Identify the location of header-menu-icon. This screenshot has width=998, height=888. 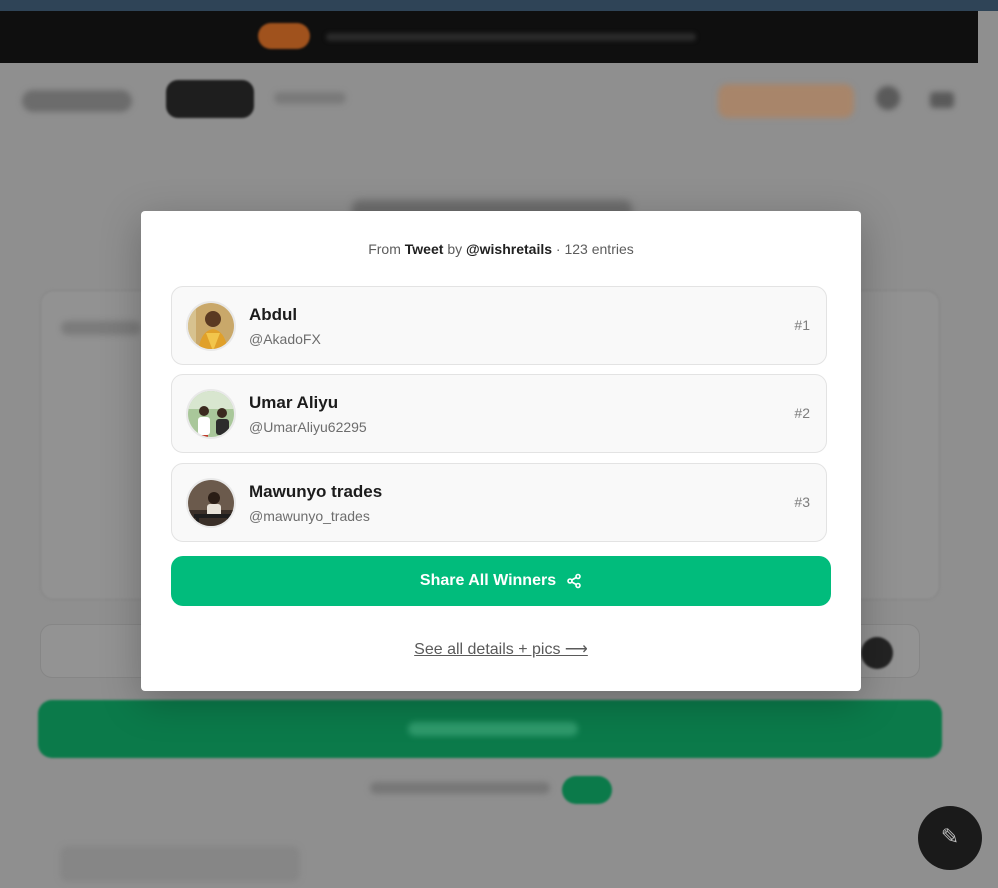
(942, 100).